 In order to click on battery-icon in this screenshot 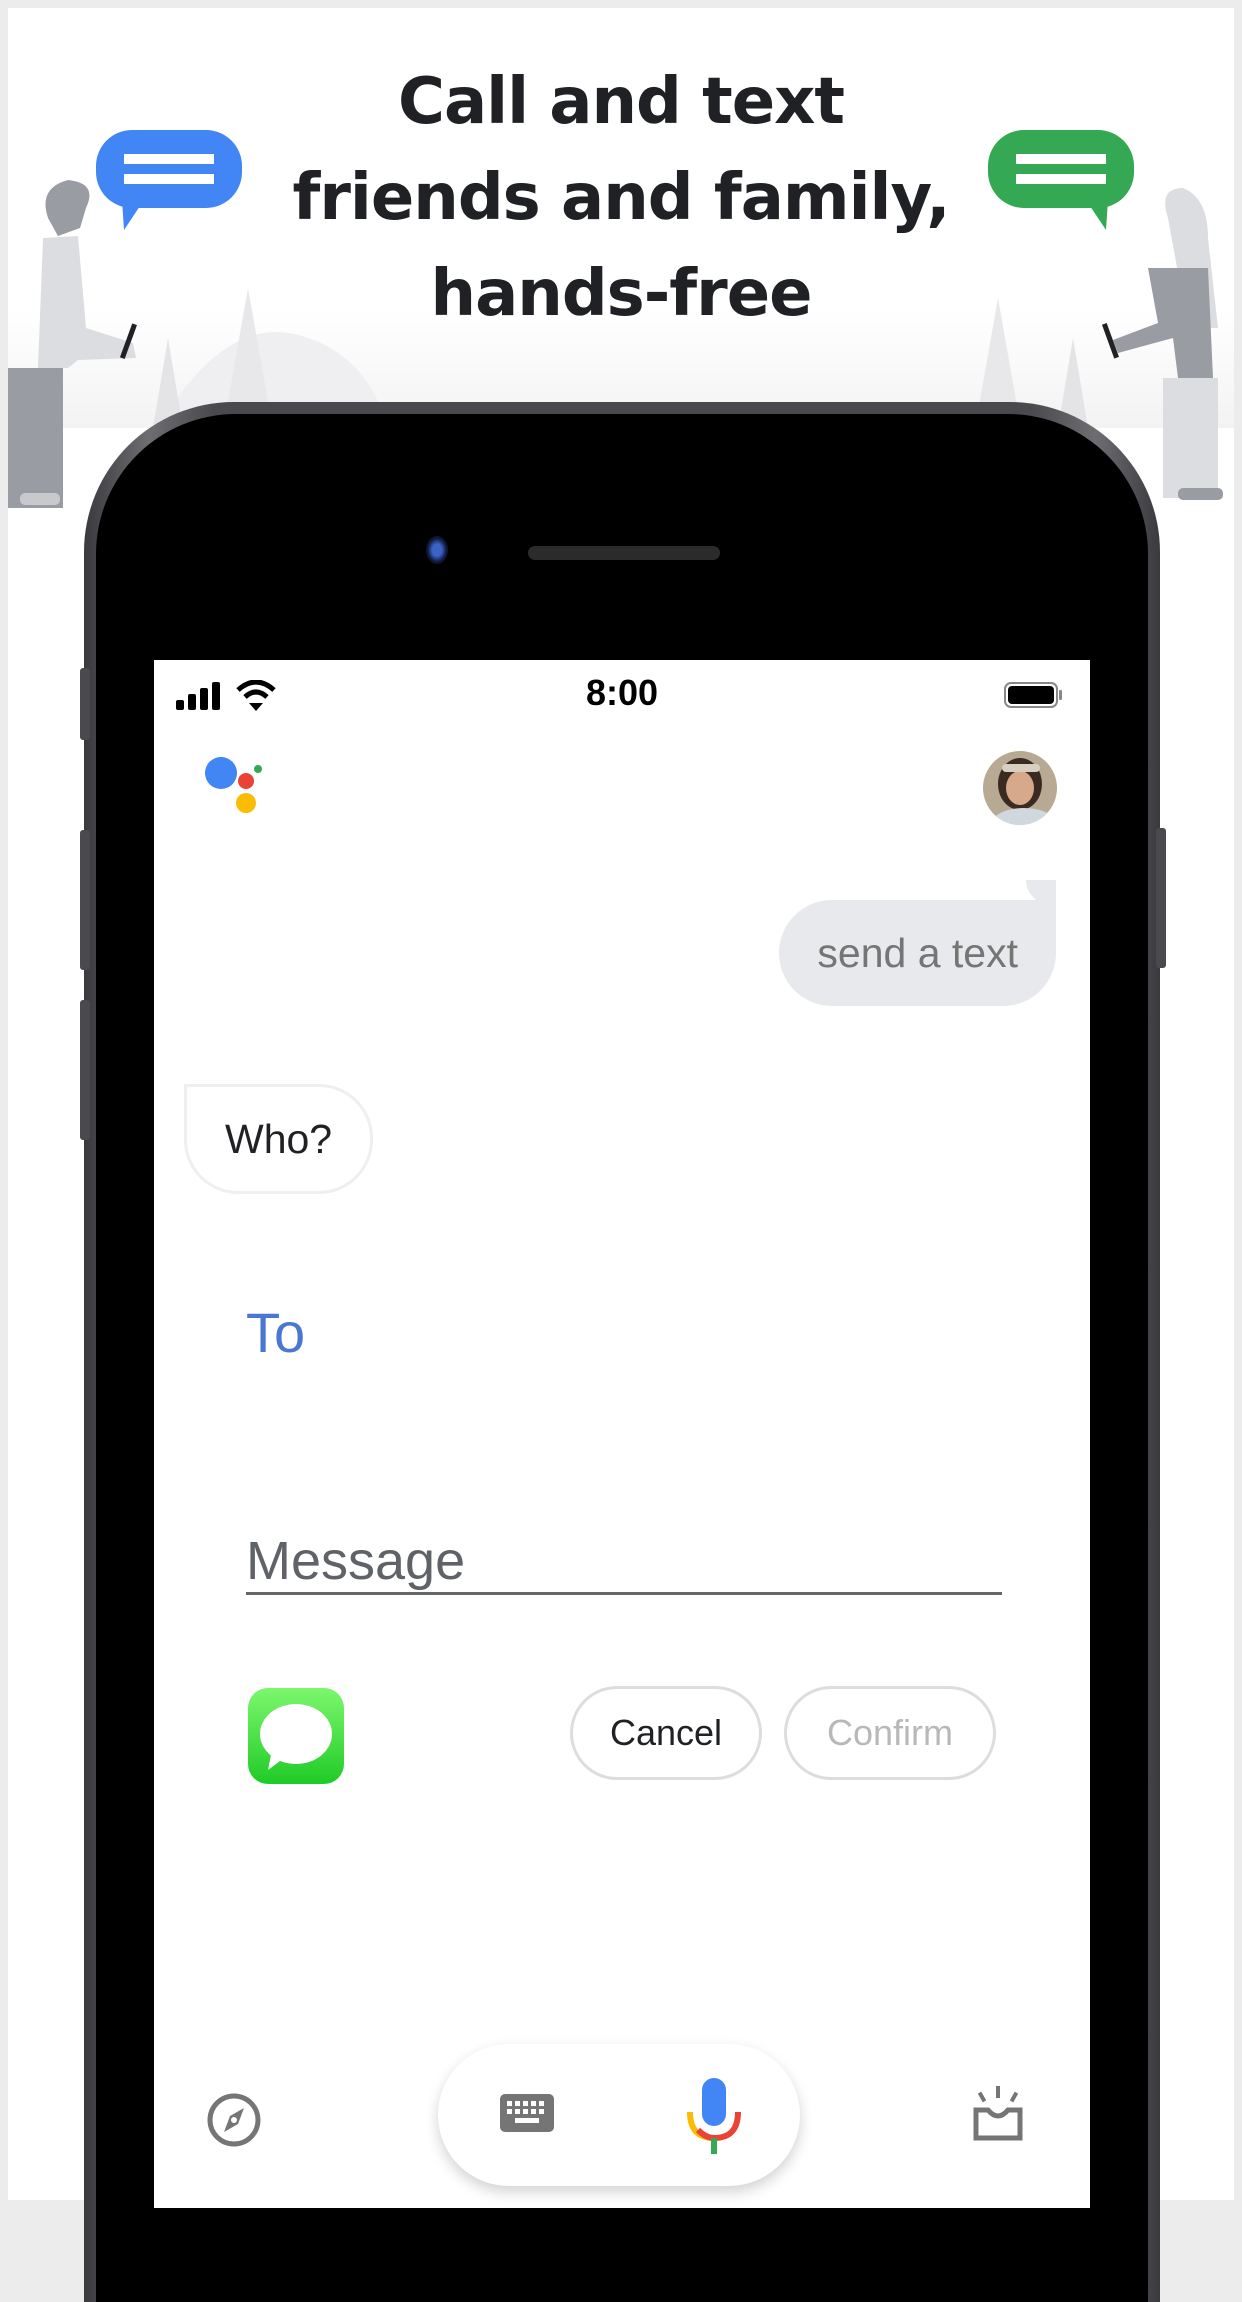, I will do `click(1034, 698)`.